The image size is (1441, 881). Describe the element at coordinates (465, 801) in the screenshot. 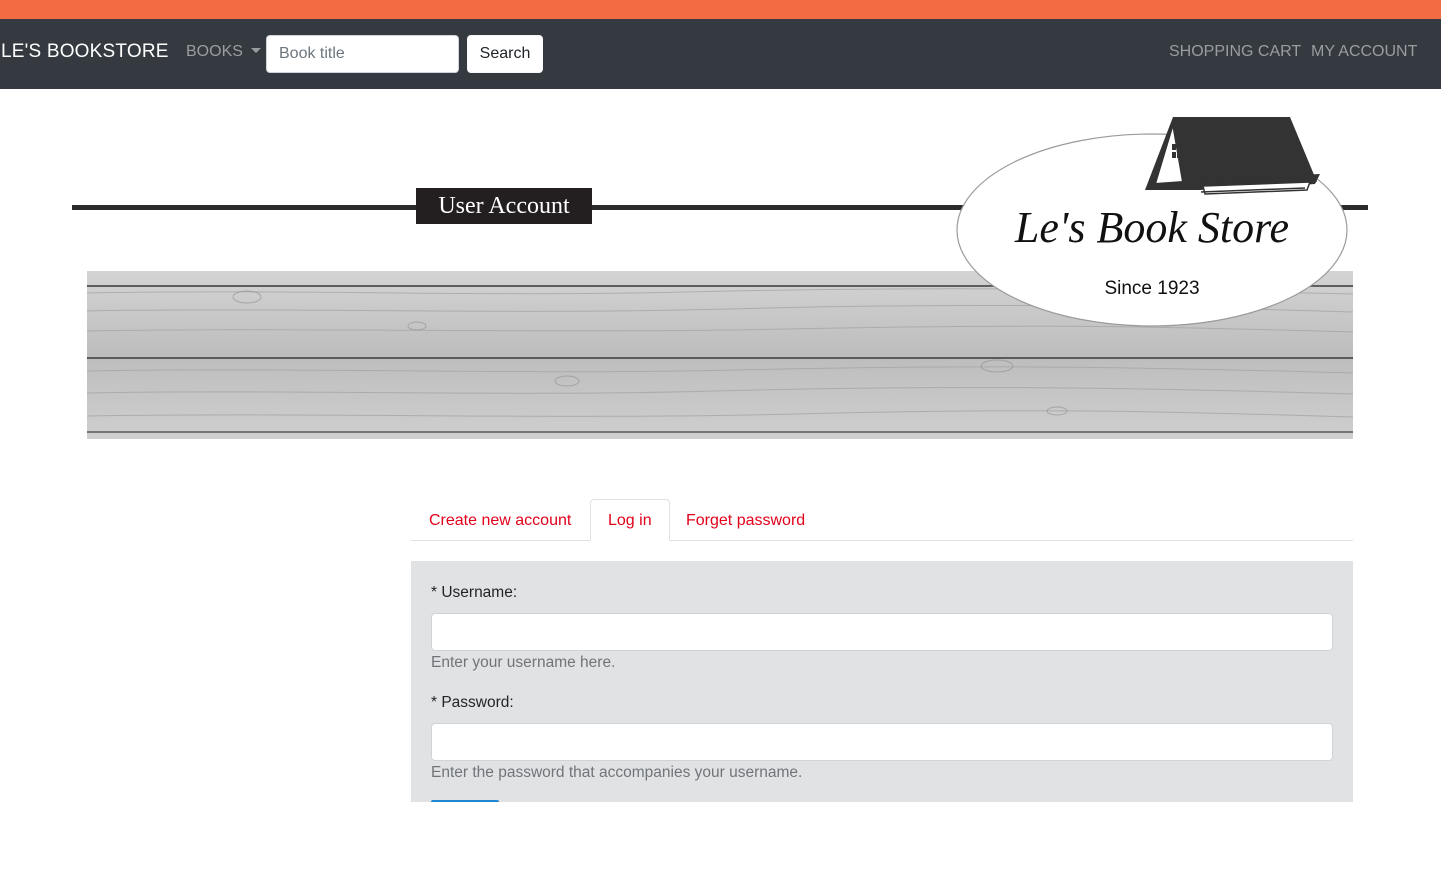

I see `login-submit-button` at that location.